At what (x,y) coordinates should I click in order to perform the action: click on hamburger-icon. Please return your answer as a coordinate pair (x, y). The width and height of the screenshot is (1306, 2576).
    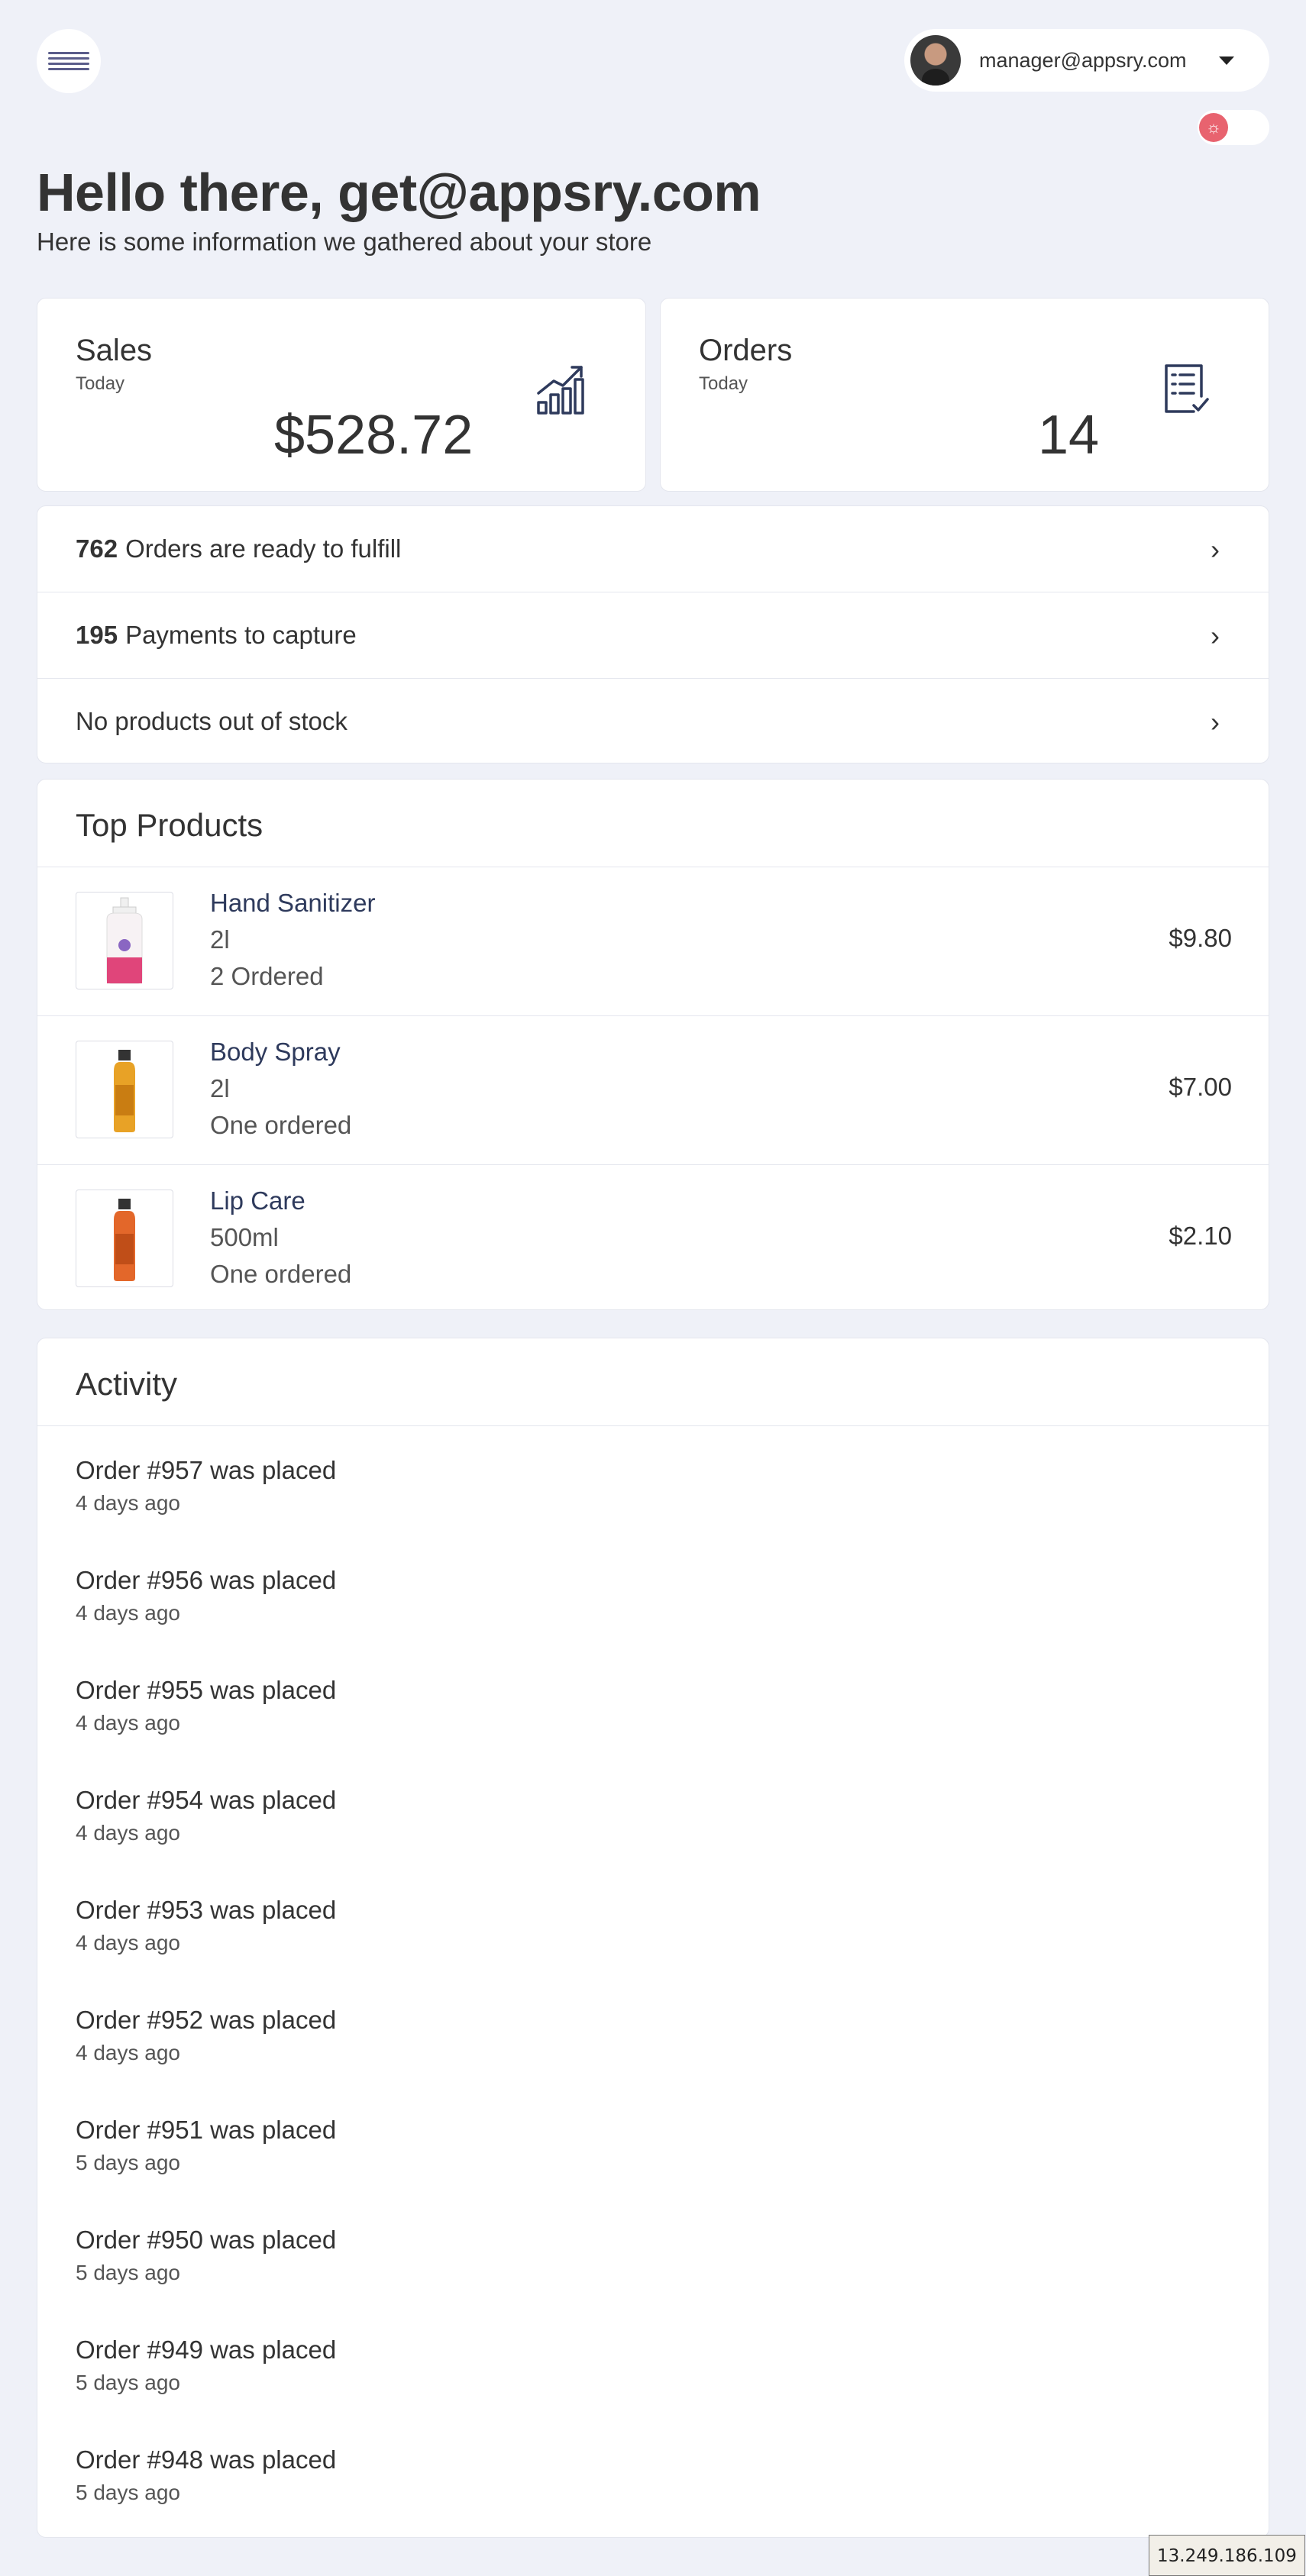
    Looking at the image, I should click on (68, 61).